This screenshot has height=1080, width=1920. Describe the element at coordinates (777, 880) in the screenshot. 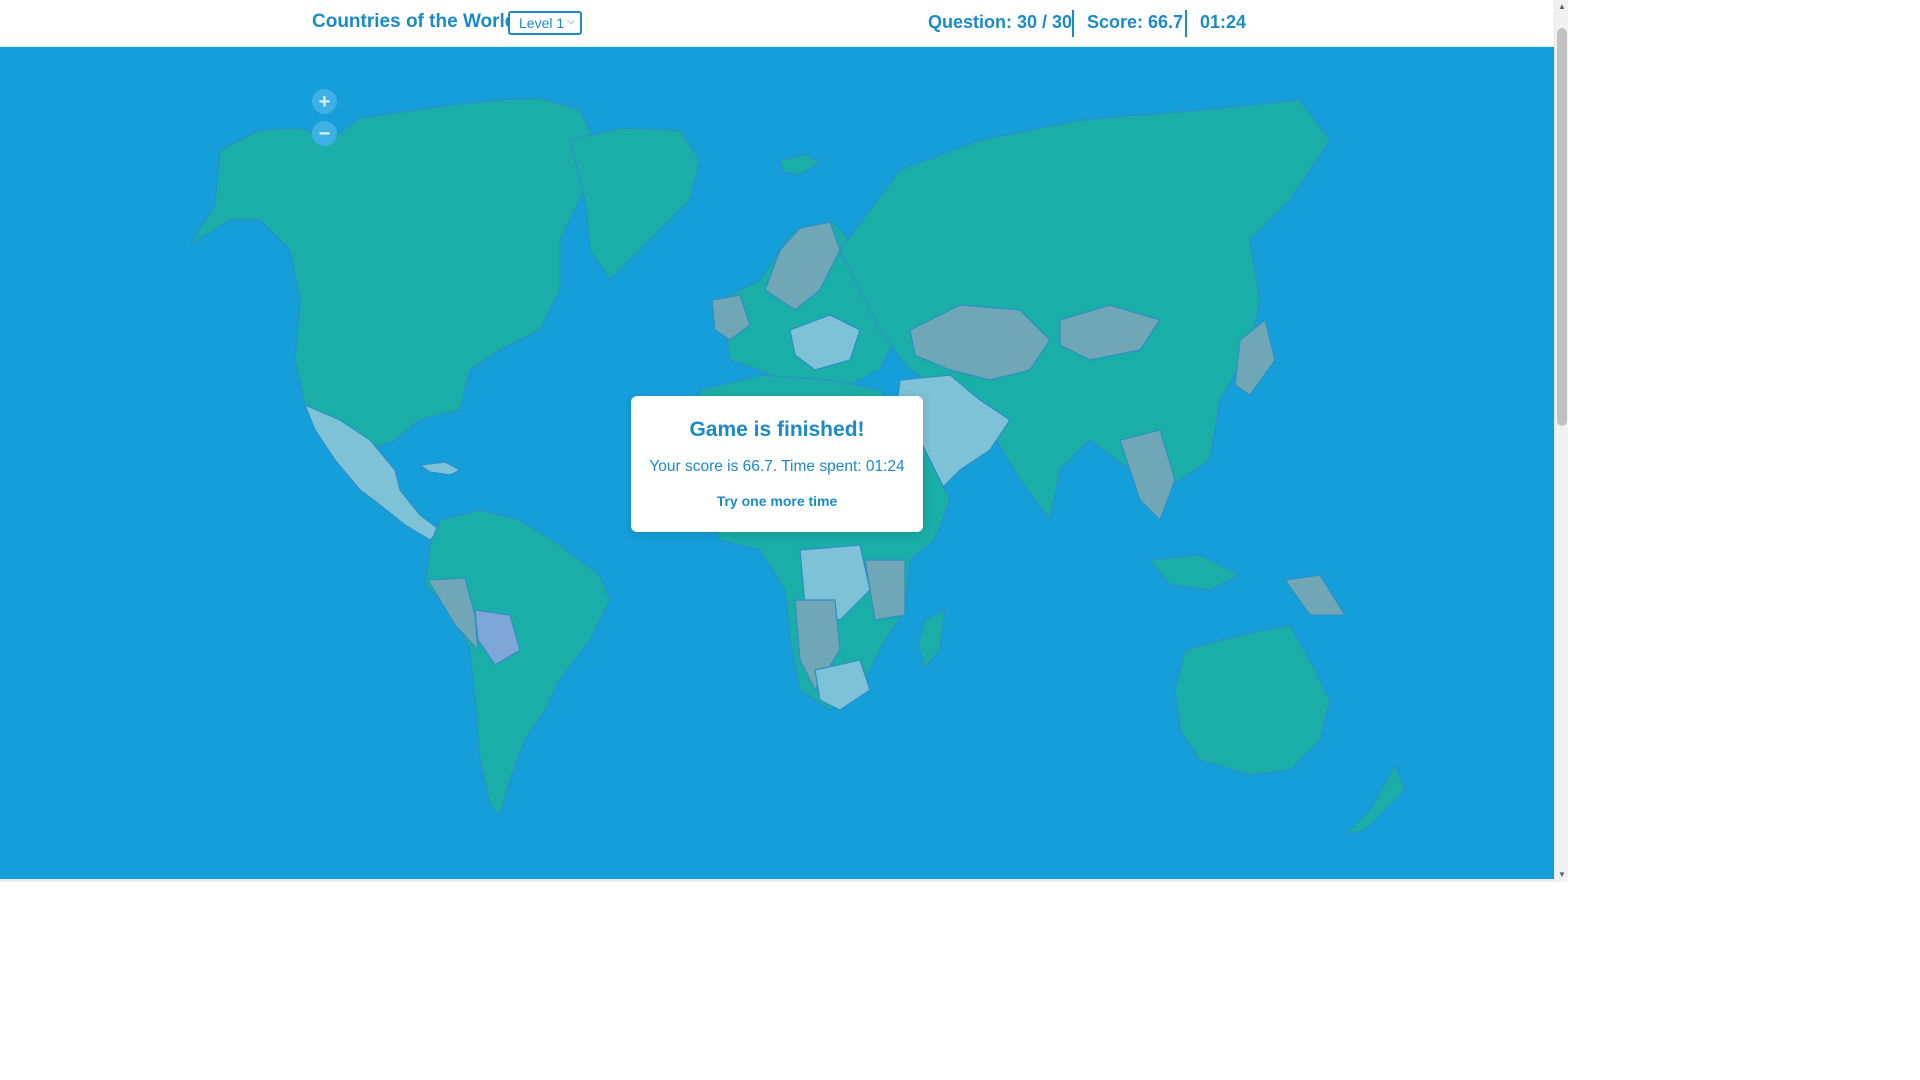

I see `bottom-edge` at that location.